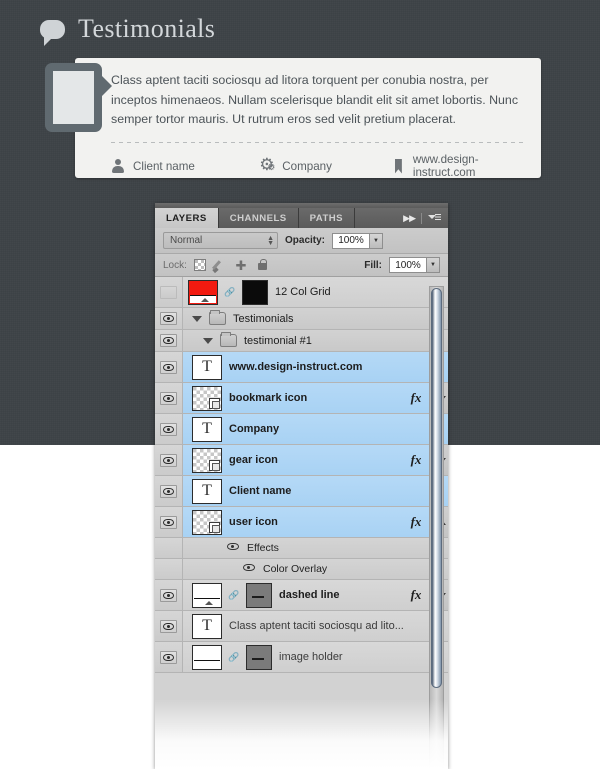 The height and width of the screenshot is (769, 600). Describe the element at coordinates (220, 265) in the screenshot. I see `brush-lock-icon` at that location.